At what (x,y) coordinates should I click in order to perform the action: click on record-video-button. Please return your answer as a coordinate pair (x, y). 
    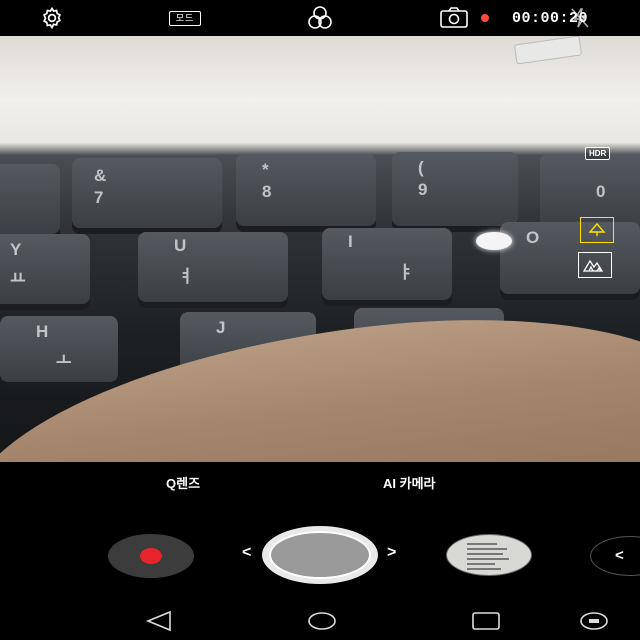
    Looking at the image, I should click on (151, 556).